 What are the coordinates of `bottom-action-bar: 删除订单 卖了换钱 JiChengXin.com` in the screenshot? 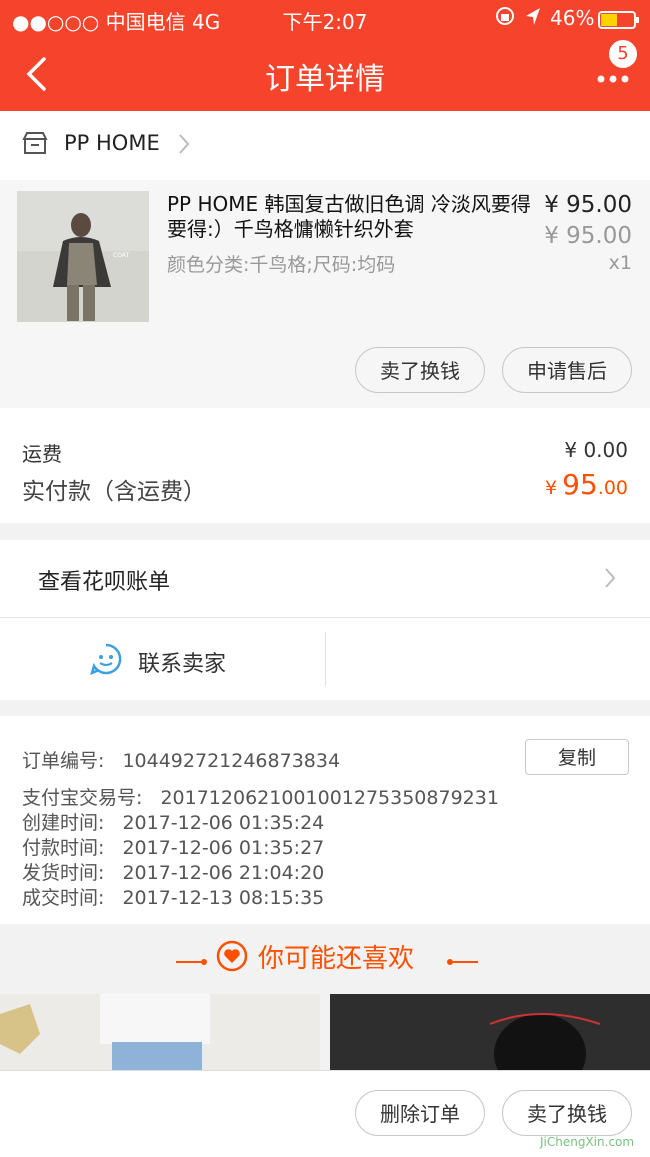 It's located at (325, 1113).